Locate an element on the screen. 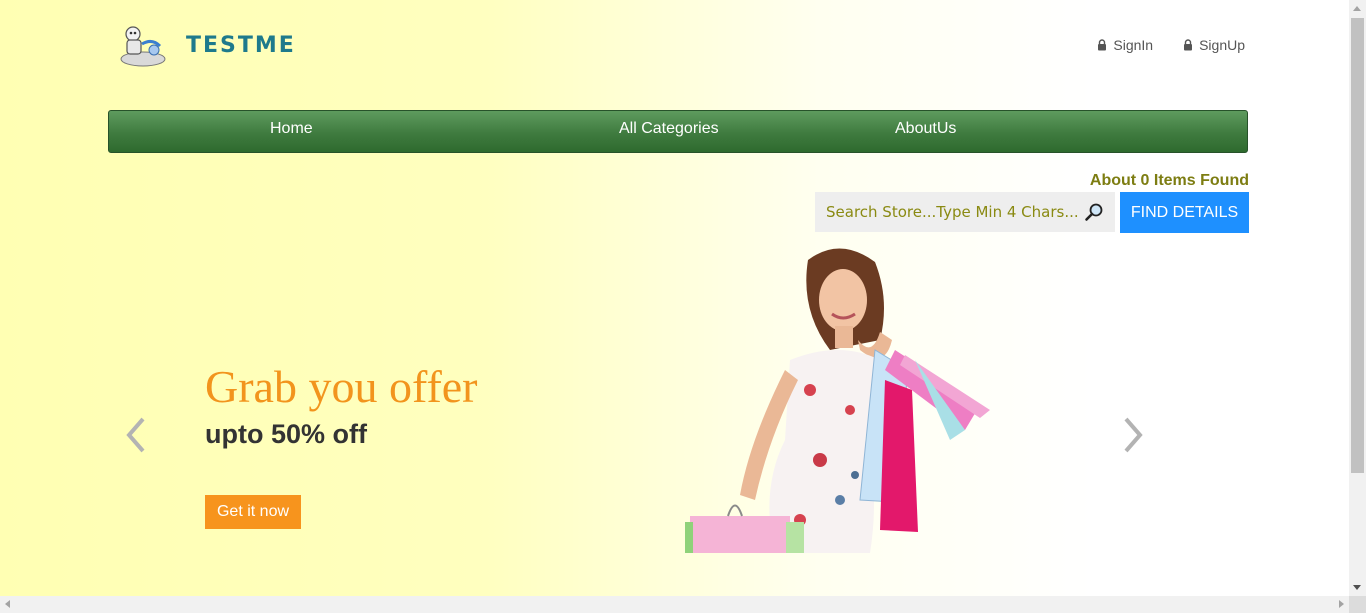  nav-item-aboutus: AboutUs is located at coordinates (925, 129).